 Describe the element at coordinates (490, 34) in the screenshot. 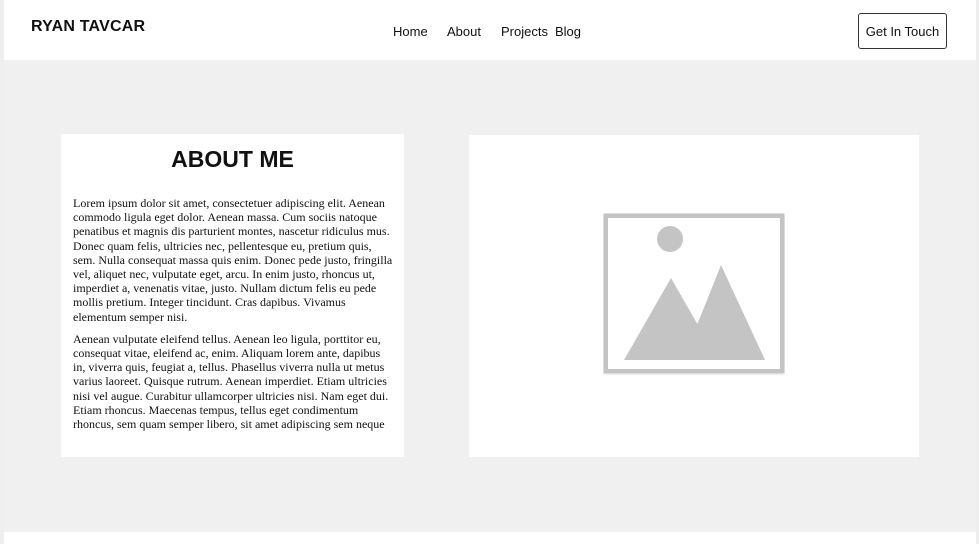

I see `main-nav: Home About Projects Blog` at that location.